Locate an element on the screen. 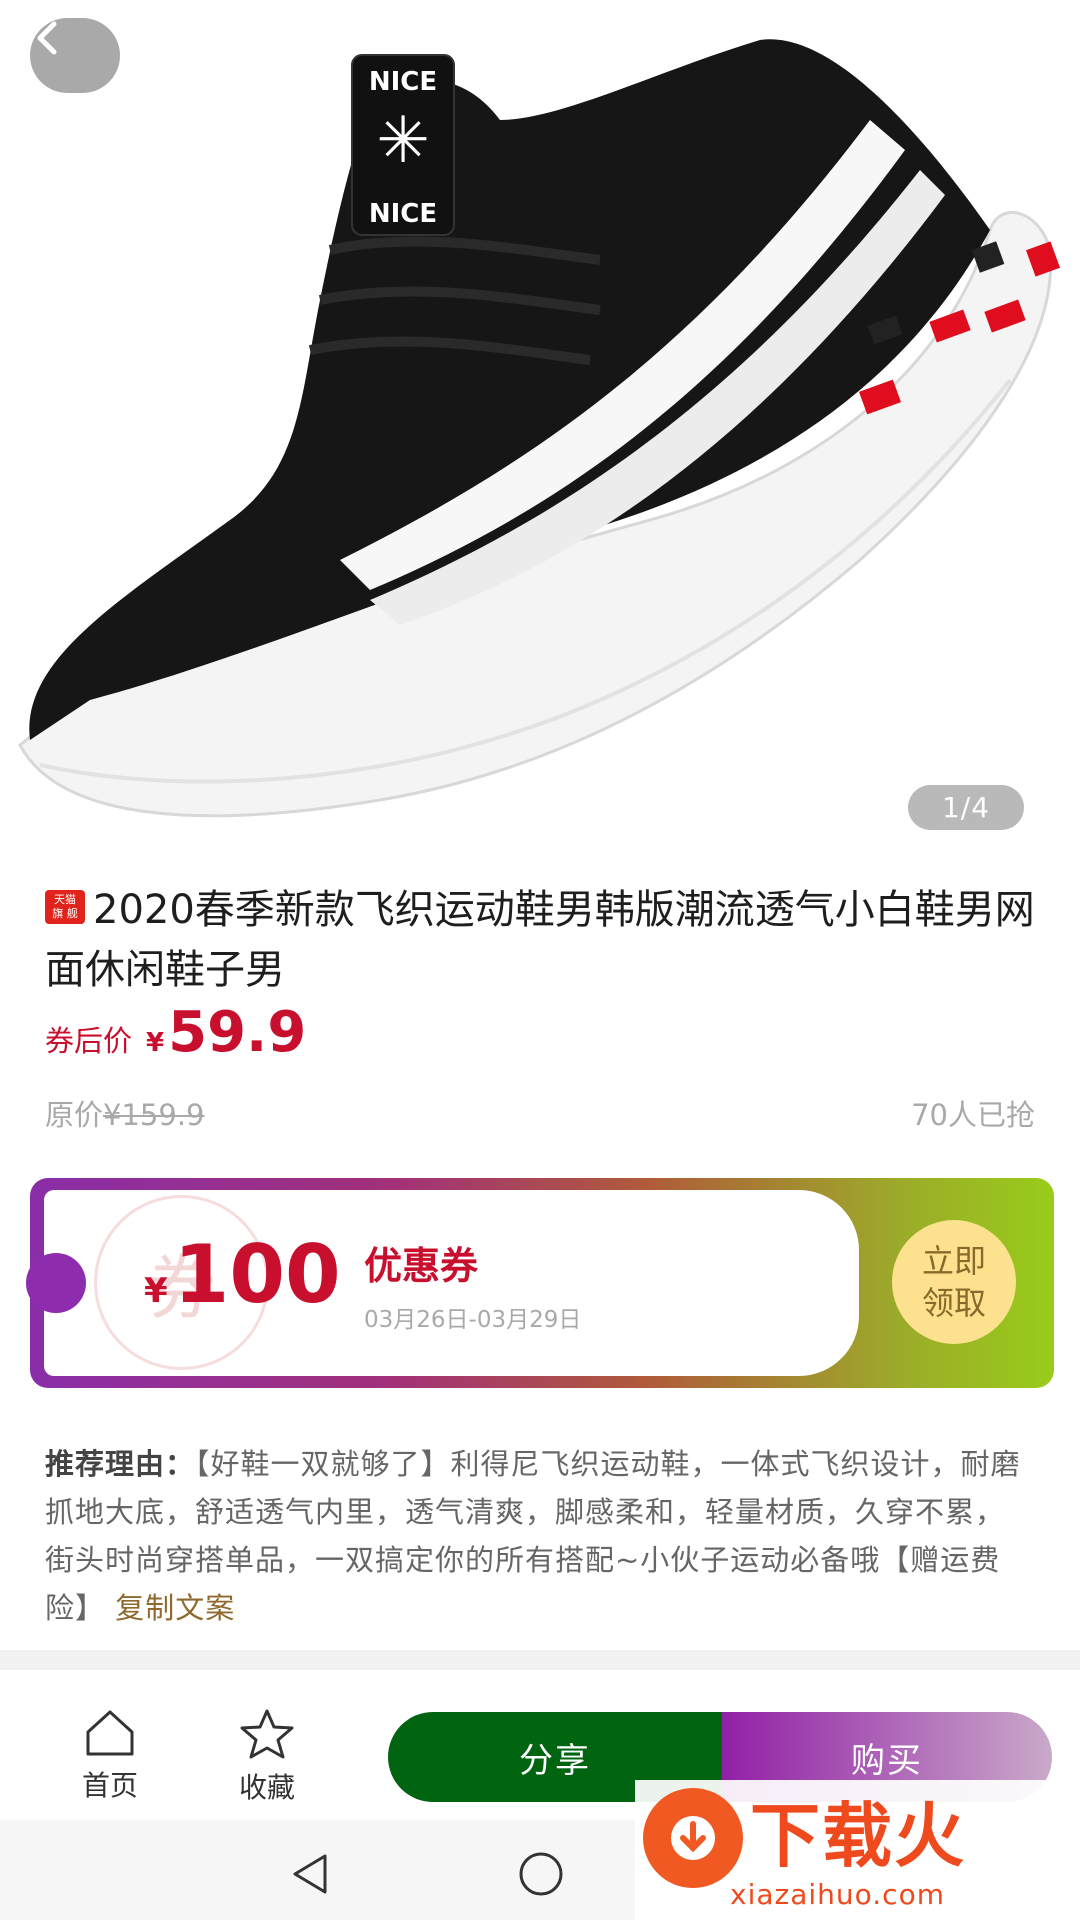 The image size is (1080, 1920). shoe-logo-bottom: NICE is located at coordinates (403, 214).